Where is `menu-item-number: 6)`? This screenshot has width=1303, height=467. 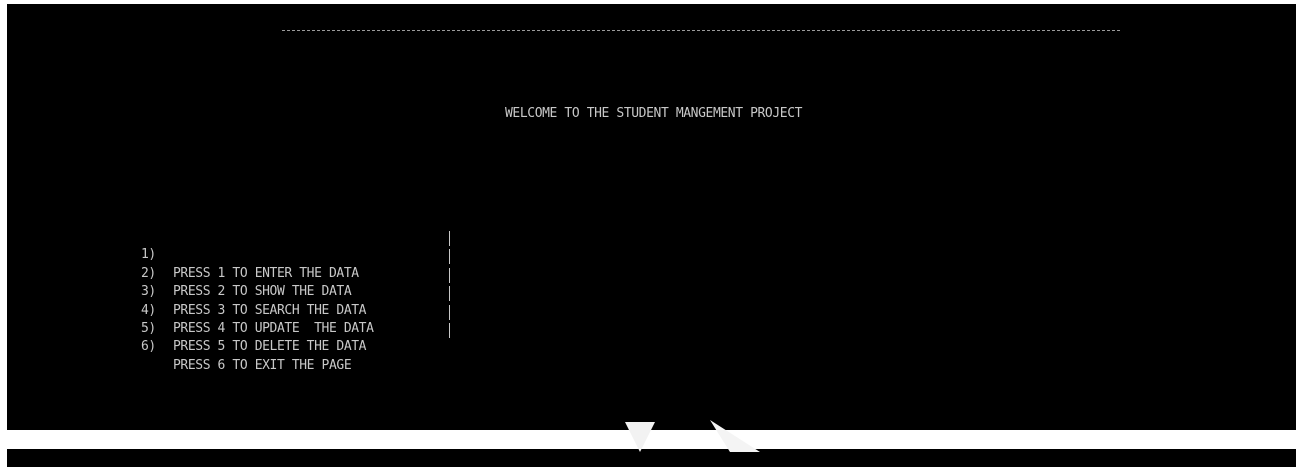 menu-item-number: 6) is located at coordinates (148, 347).